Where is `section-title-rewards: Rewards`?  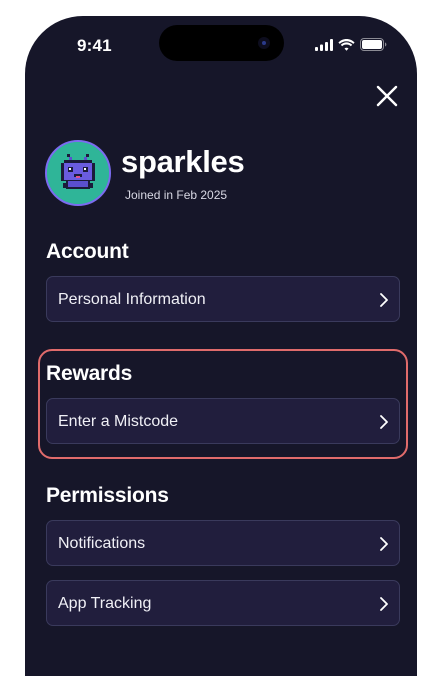 section-title-rewards: Rewards is located at coordinates (89, 373).